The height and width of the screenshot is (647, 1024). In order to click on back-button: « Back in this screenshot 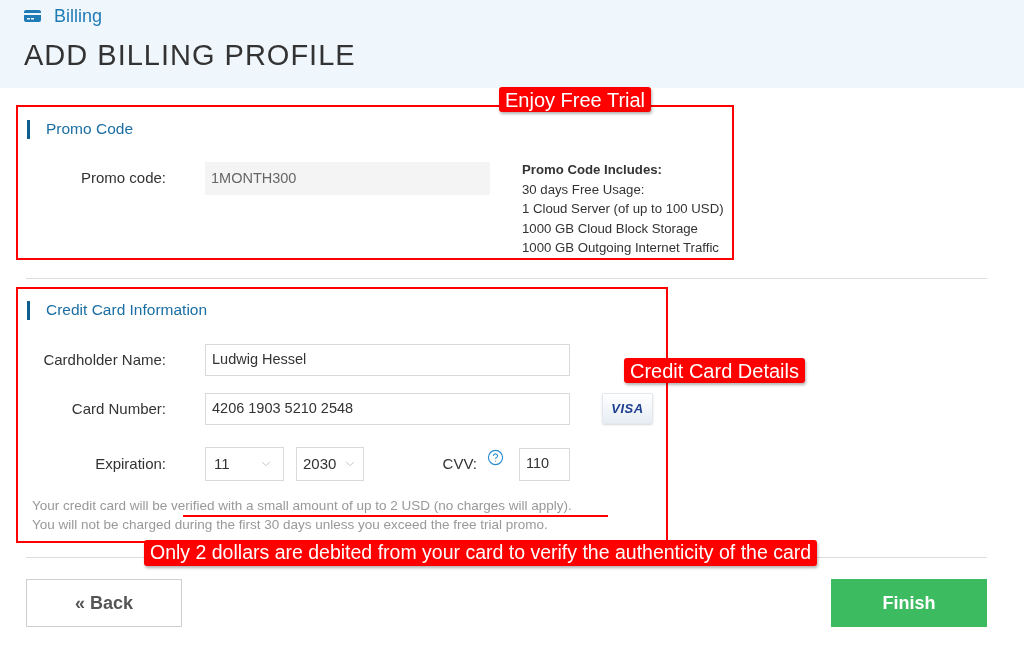, I will do `click(104, 603)`.